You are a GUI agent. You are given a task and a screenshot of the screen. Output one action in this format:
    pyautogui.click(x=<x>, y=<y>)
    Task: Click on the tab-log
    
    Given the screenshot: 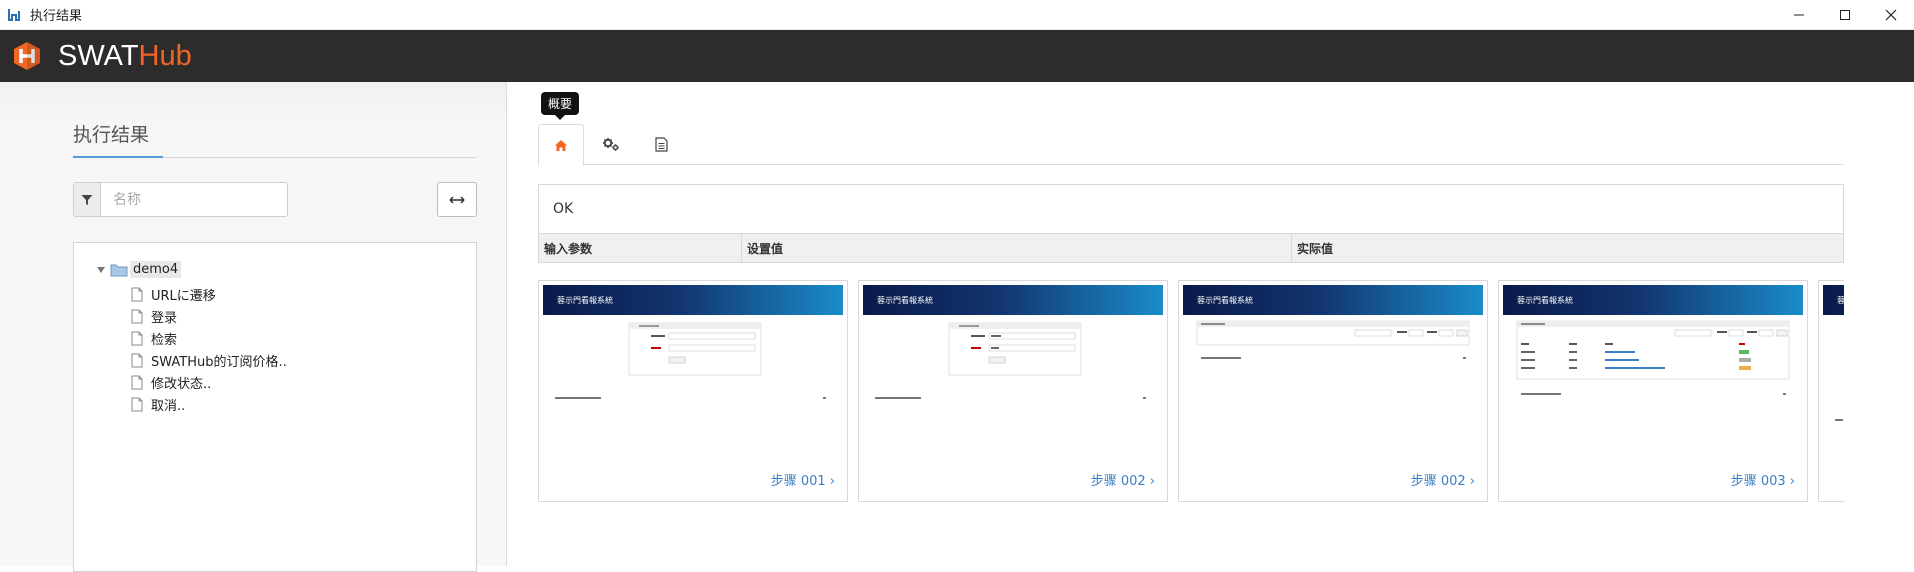 What is the action you would take?
    pyautogui.click(x=661, y=144)
    